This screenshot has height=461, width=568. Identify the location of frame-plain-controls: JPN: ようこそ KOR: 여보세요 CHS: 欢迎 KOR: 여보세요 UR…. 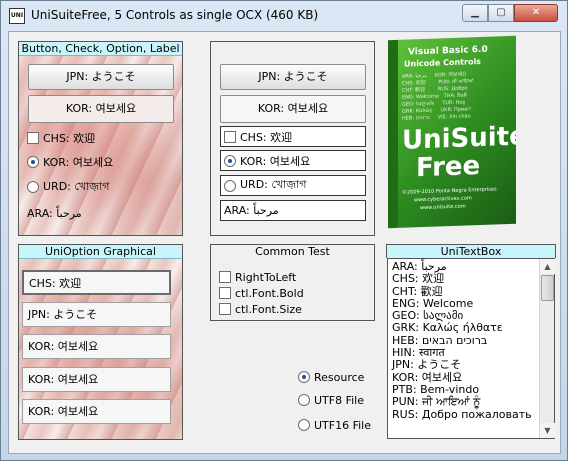
(292, 138).